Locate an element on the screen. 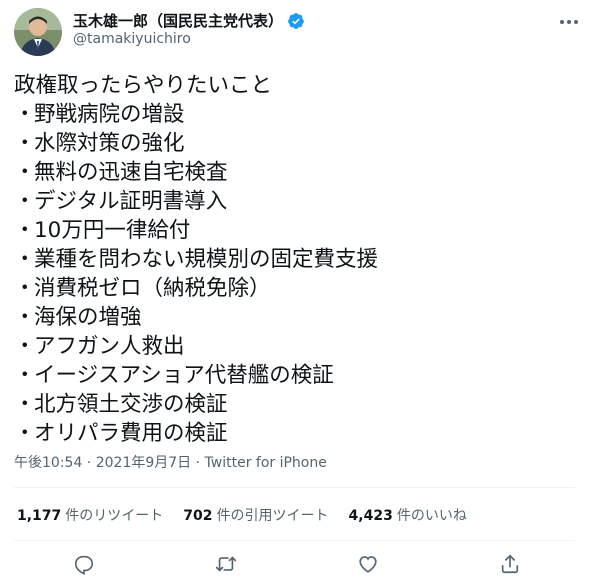  share-icon is located at coordinates (510, 564).